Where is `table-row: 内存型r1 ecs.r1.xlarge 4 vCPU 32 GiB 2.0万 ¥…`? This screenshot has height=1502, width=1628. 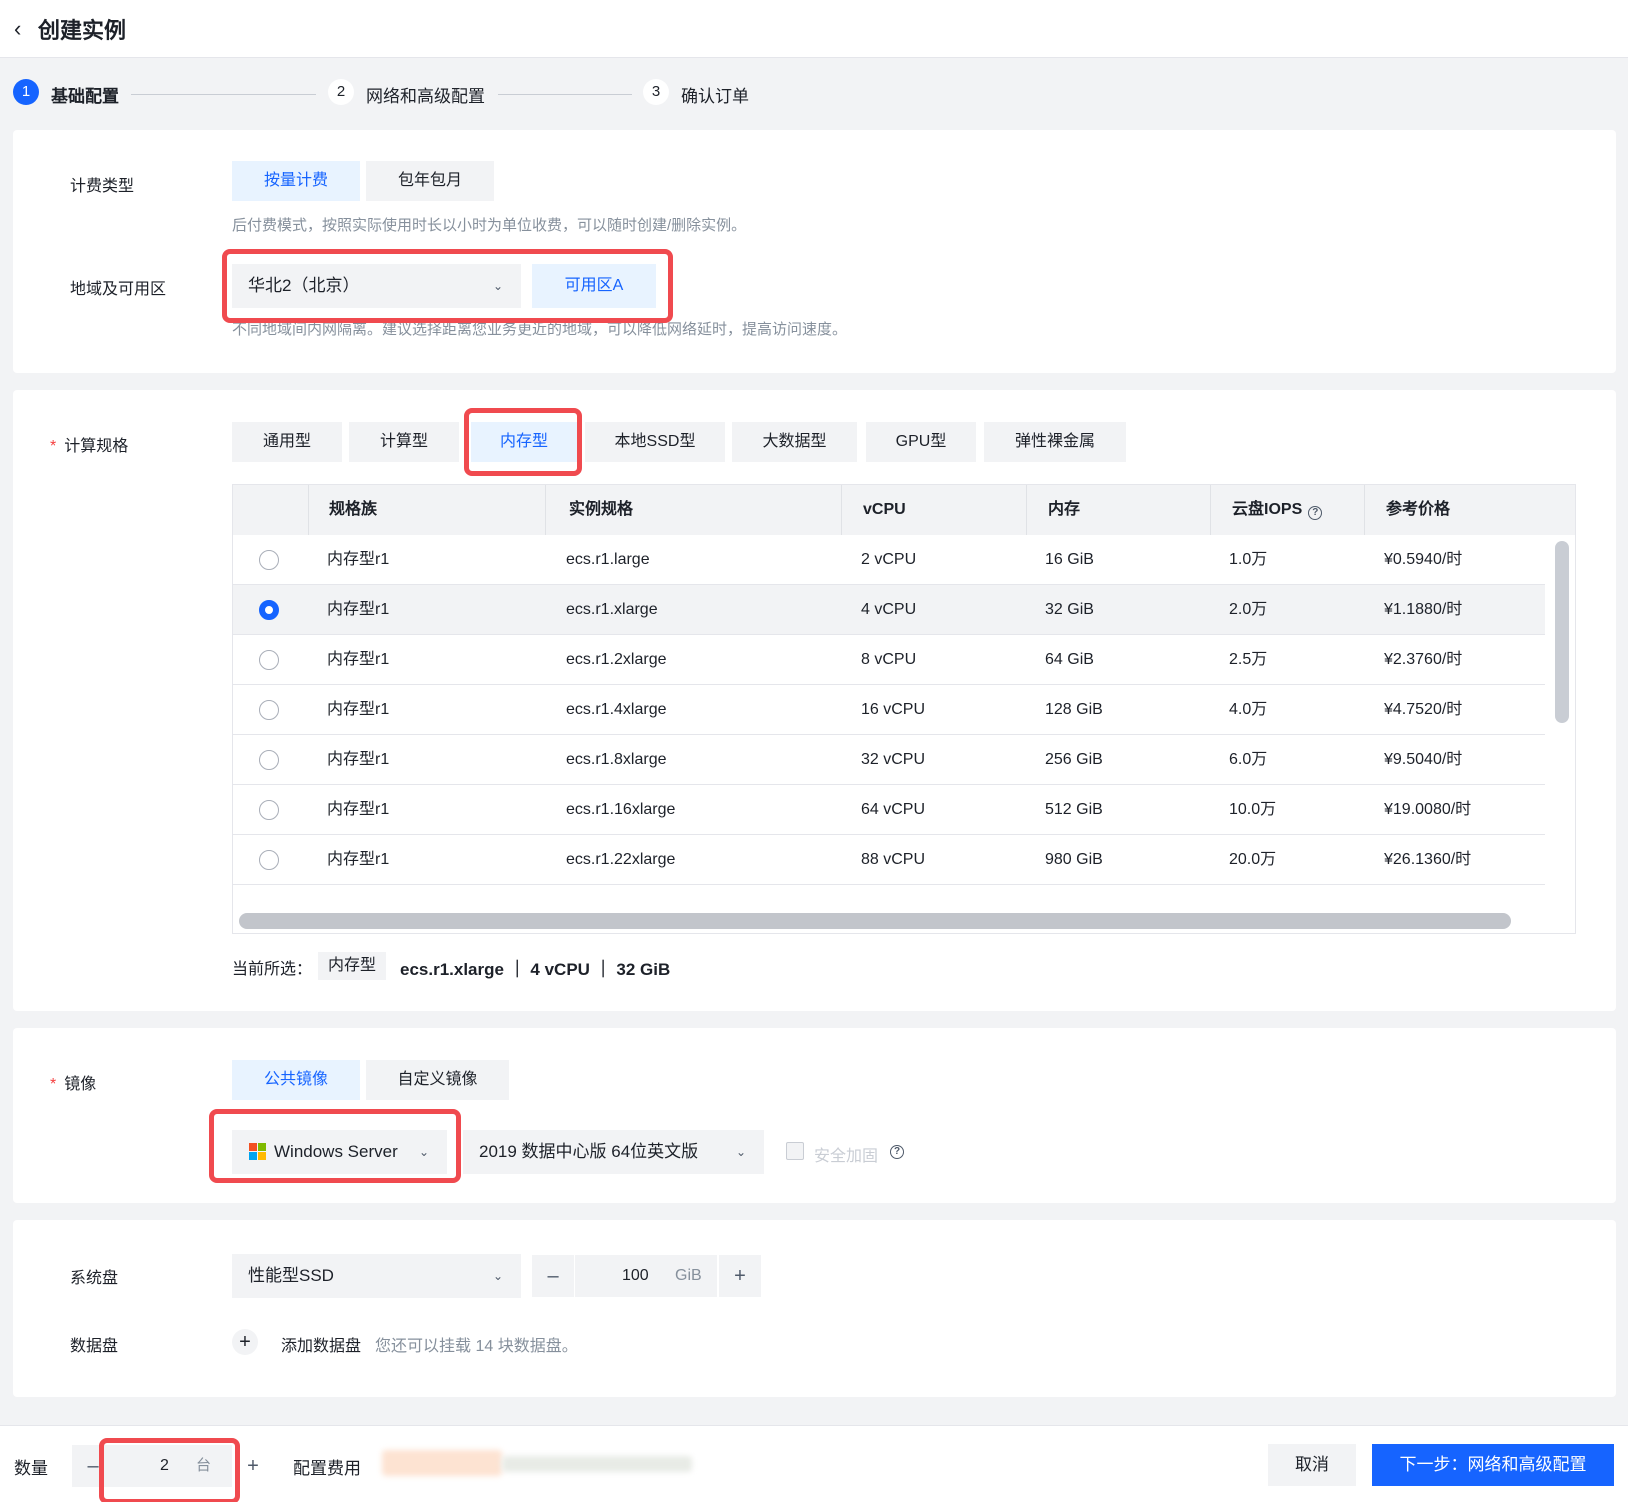 table-row: 内存型r1 ecs.r1.xlarge 4 vCPU 32 GiB 2.0万 ¥… is located at coordinates (889, 610).